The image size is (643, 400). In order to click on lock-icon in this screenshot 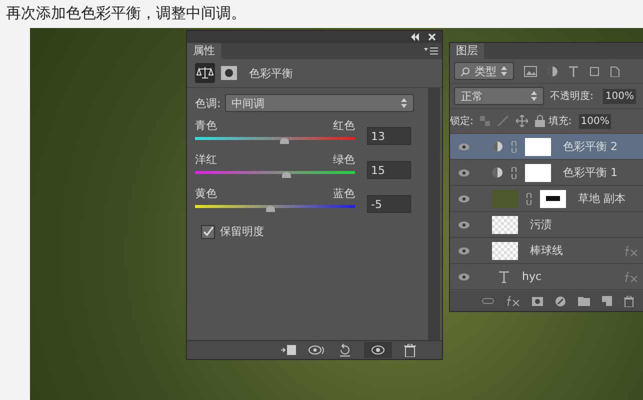, I will do `click(540, 121)`.